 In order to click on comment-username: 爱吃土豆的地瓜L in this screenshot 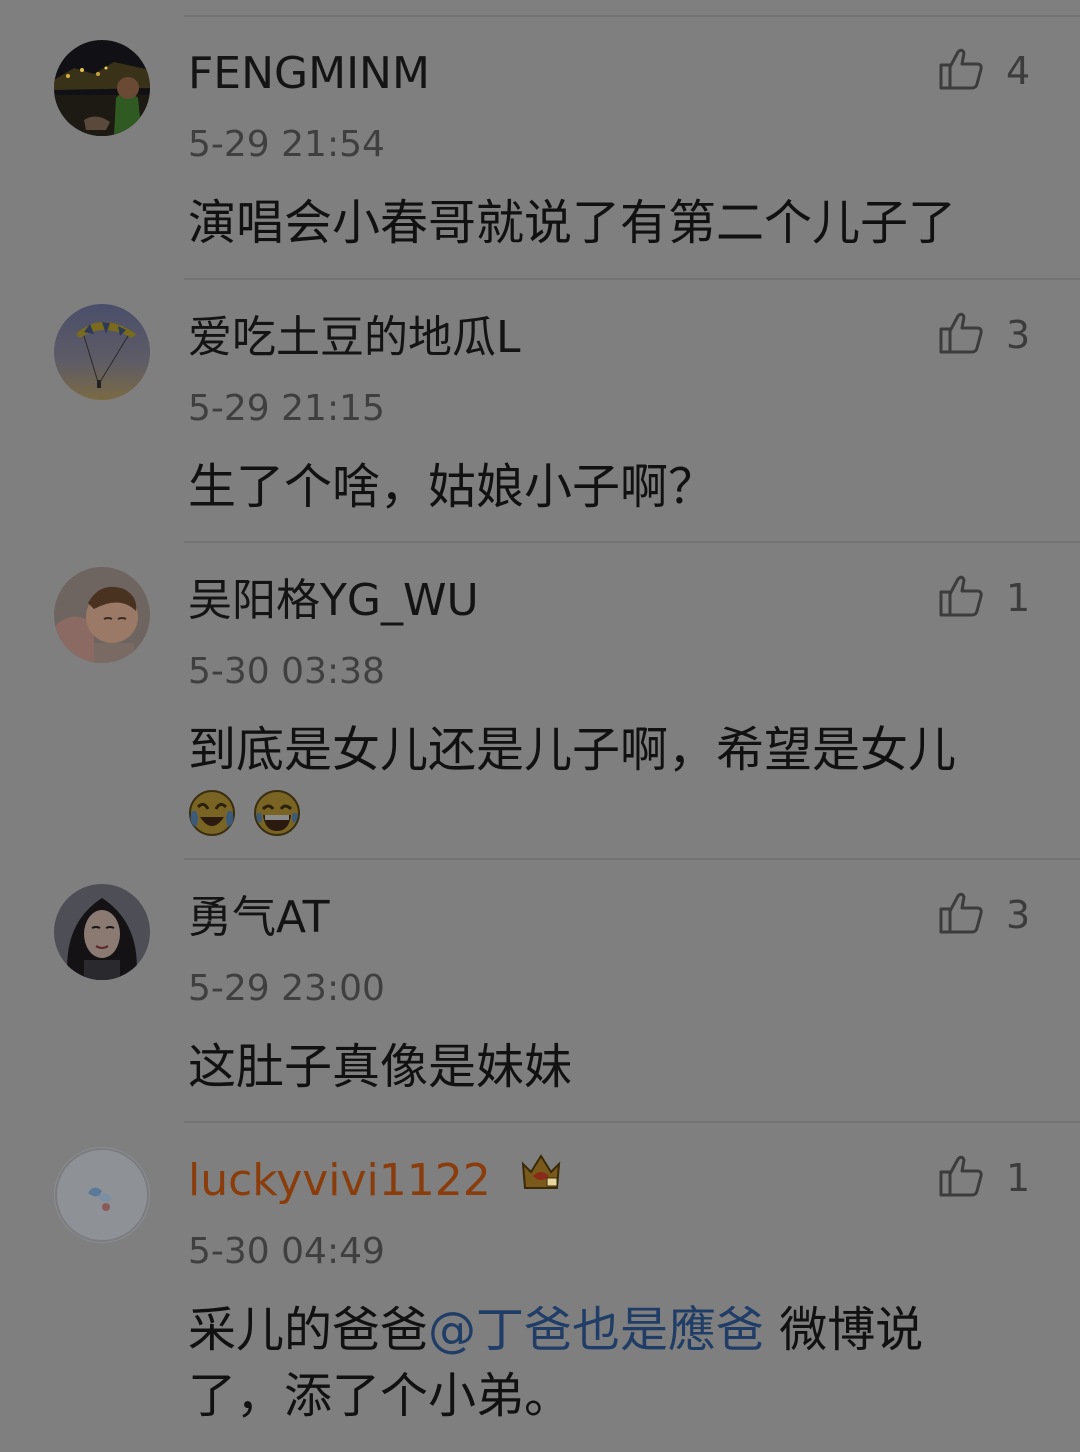, I will do `click(354, 338)`.